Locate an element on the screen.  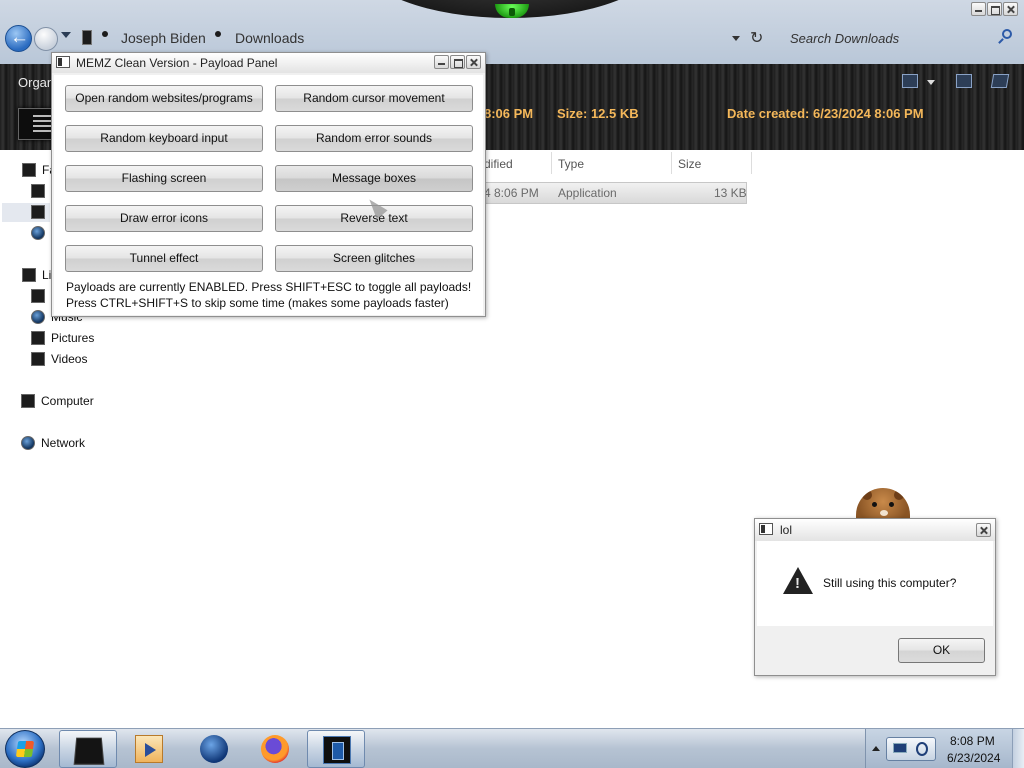
organize-button: Organ is located at coordinates (36, 82).